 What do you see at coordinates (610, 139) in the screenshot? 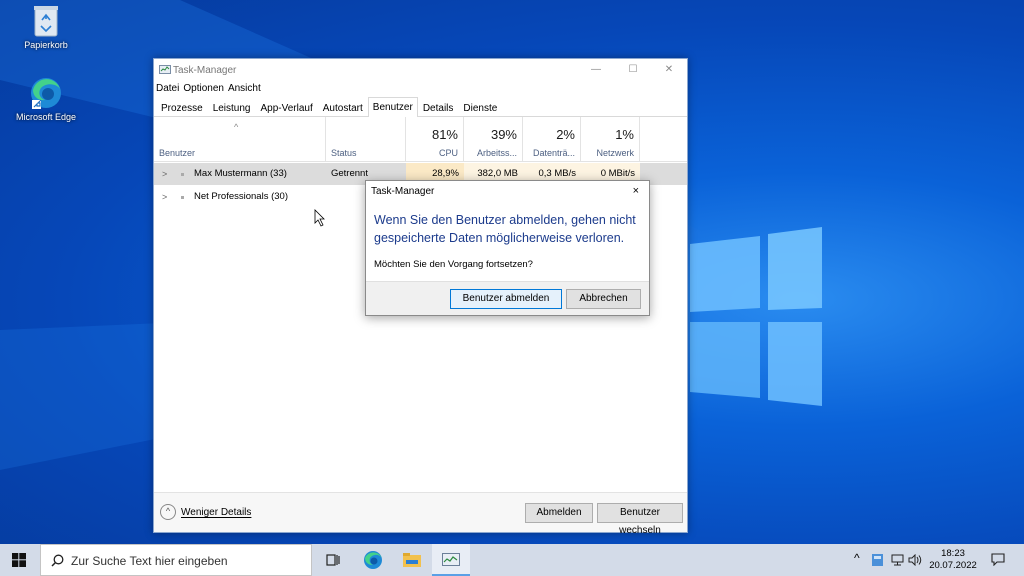
I see `column-network: 1% Netzwerk` at bounding box center [610, 139].